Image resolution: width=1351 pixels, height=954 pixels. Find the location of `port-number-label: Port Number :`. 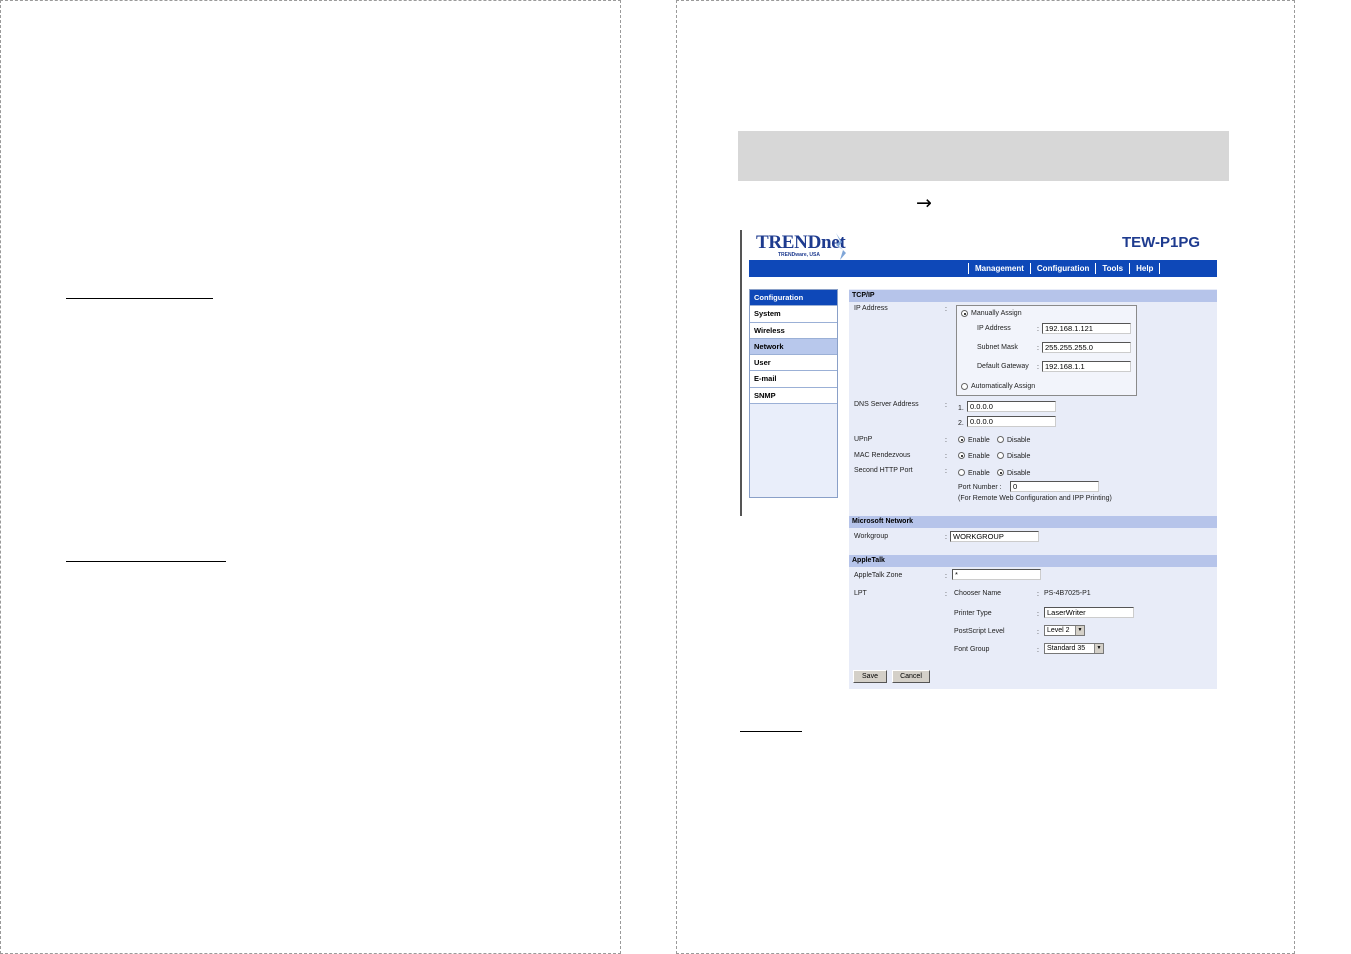

port-number-label: Port Number : is located at coordinates (980, 487).